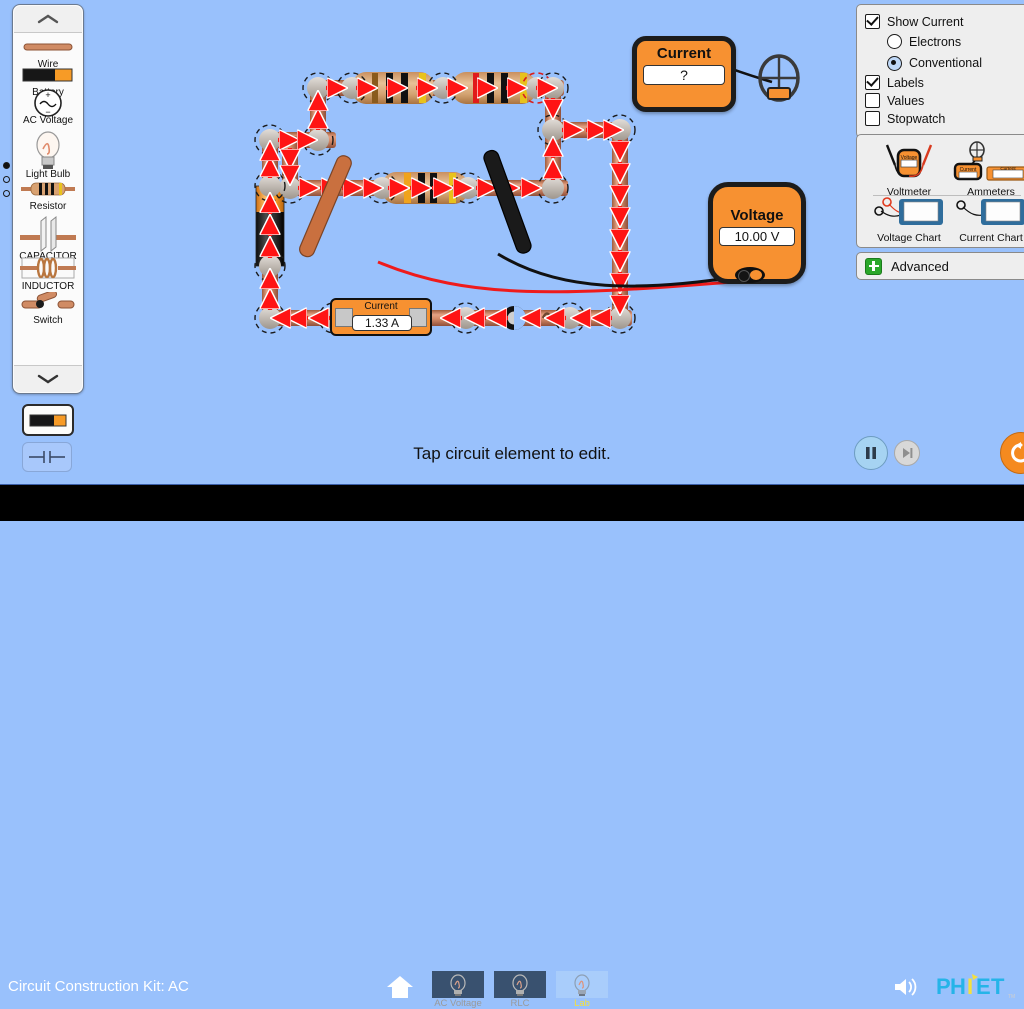 This screenshot has width=1024, height=1009. Describe the element at coordinates (945, 63) in the screenshot. I see `conventional-label: Conventional` at that location.